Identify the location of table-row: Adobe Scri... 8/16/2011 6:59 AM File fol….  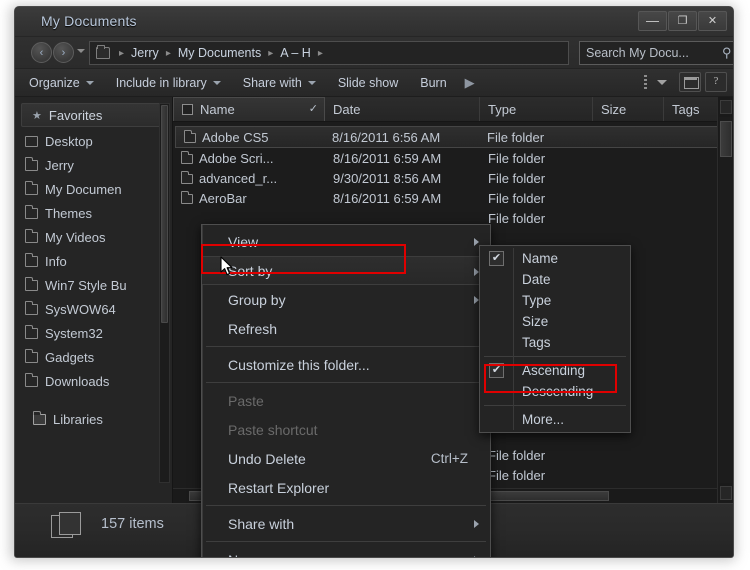
(453, 158).